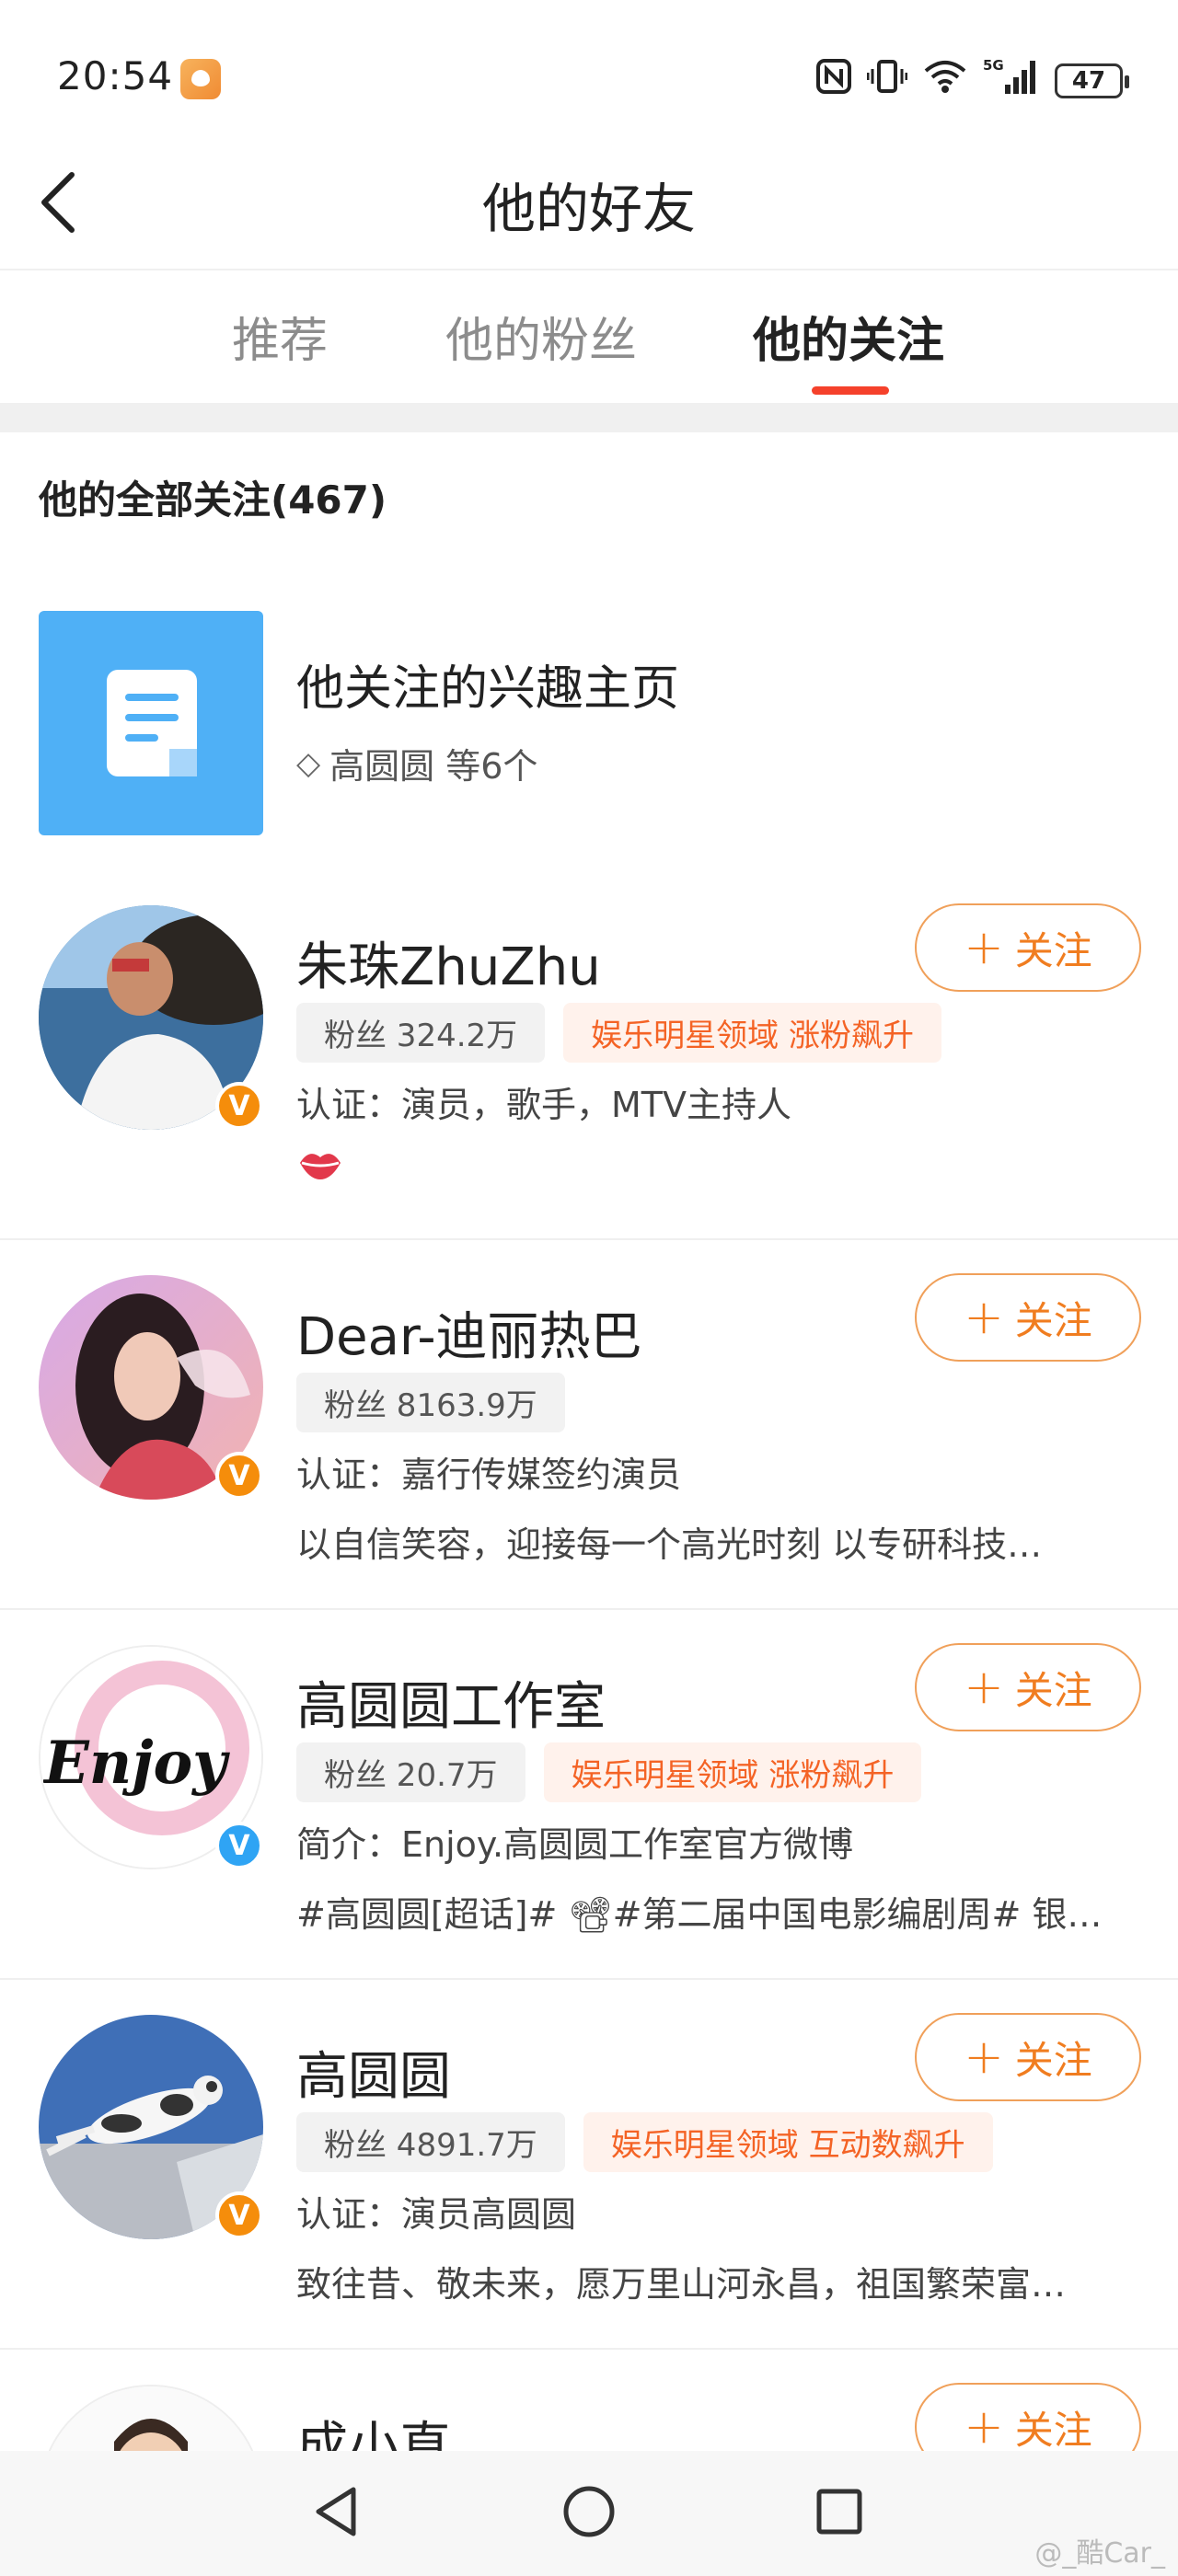  I want to click on diamond-icon: ◇, so click(308, 763).